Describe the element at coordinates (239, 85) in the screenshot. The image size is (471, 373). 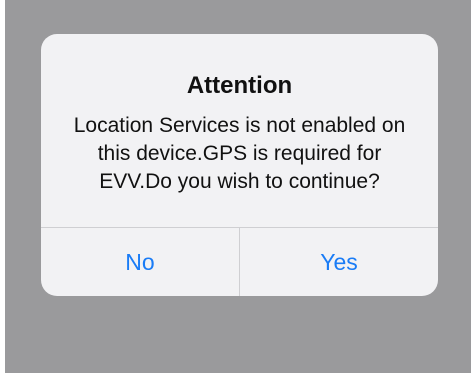
I see `alert-title: Attention` at that location.